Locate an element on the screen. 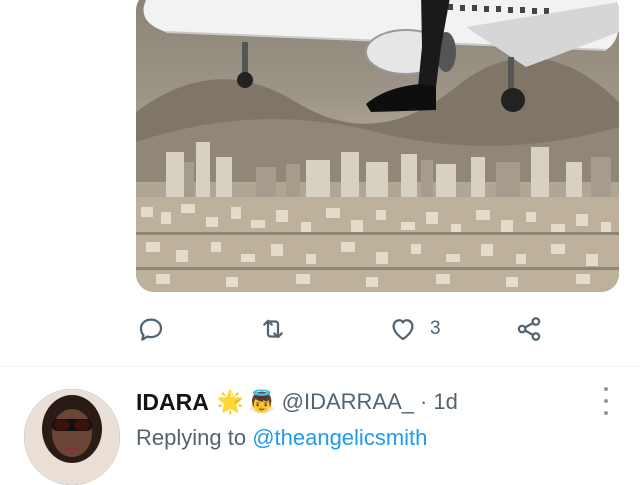 Image resolution: width=640 pixels, height=485 pixels. retweet-icon is located at coordinates (273, 329).